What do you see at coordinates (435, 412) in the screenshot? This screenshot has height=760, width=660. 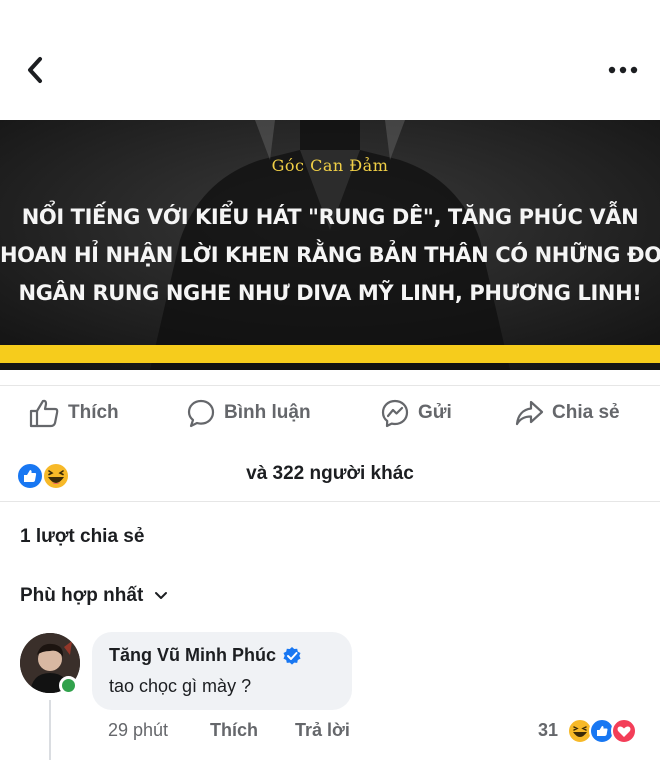 I see `send-label: Gửi` at bounding box center [435, 412].